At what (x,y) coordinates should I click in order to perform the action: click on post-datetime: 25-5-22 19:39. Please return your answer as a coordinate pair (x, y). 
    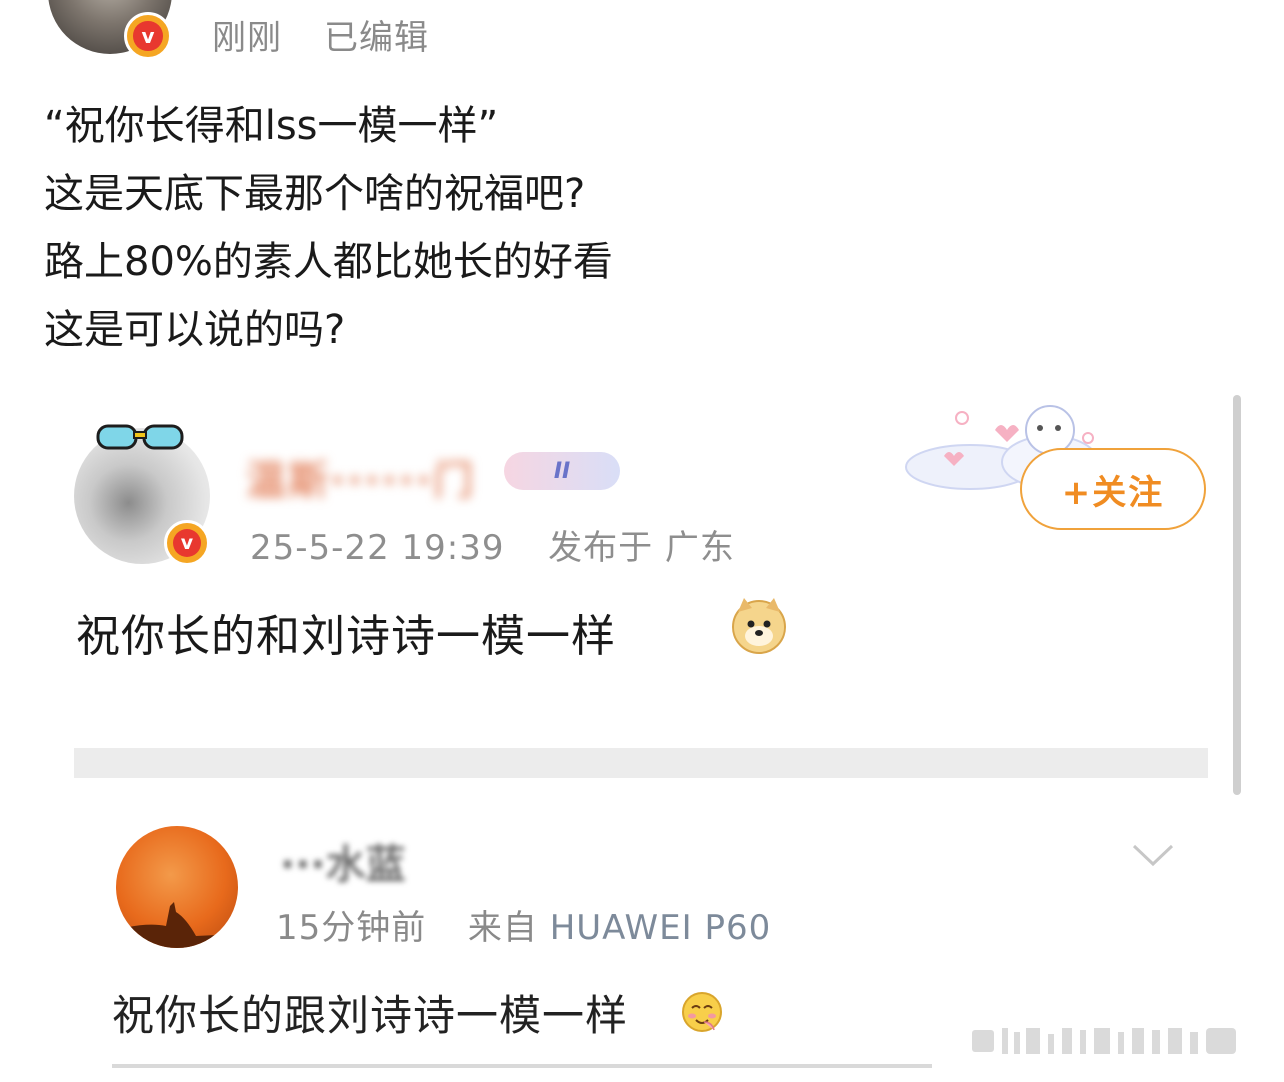
    Looking at the image, I should click on (377, 548).